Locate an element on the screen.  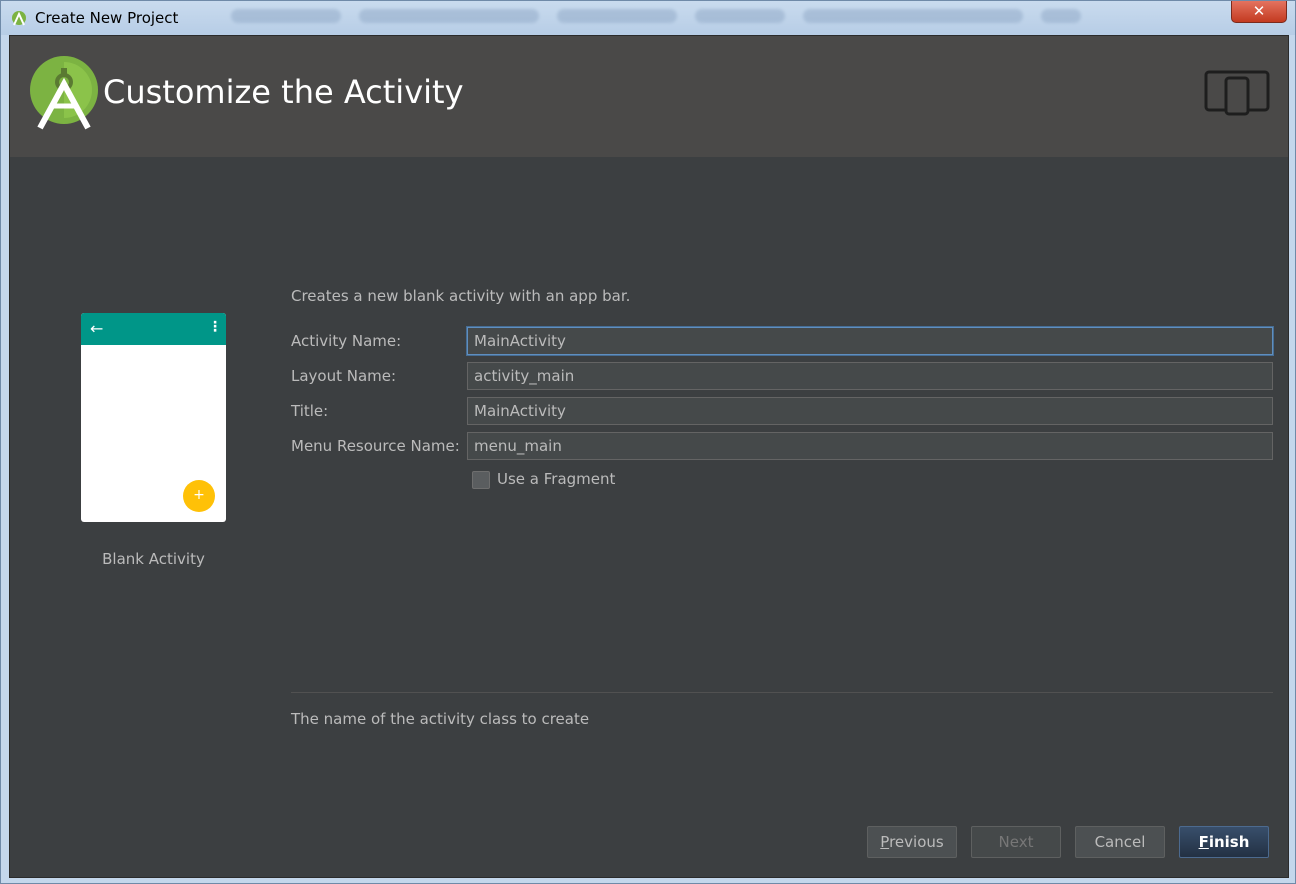
background-editor-tabs is located at coordinates (691, 16).